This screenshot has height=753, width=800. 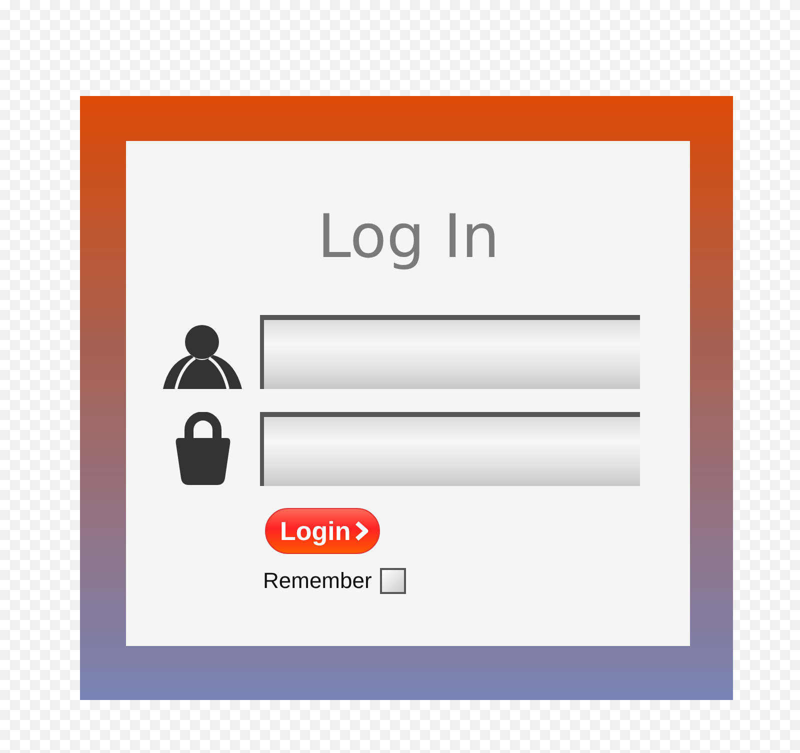 What do you see at coordinates (317, 581) in the screenshot?
I see `remember-label: Remember` at bounding box center [317, 581].